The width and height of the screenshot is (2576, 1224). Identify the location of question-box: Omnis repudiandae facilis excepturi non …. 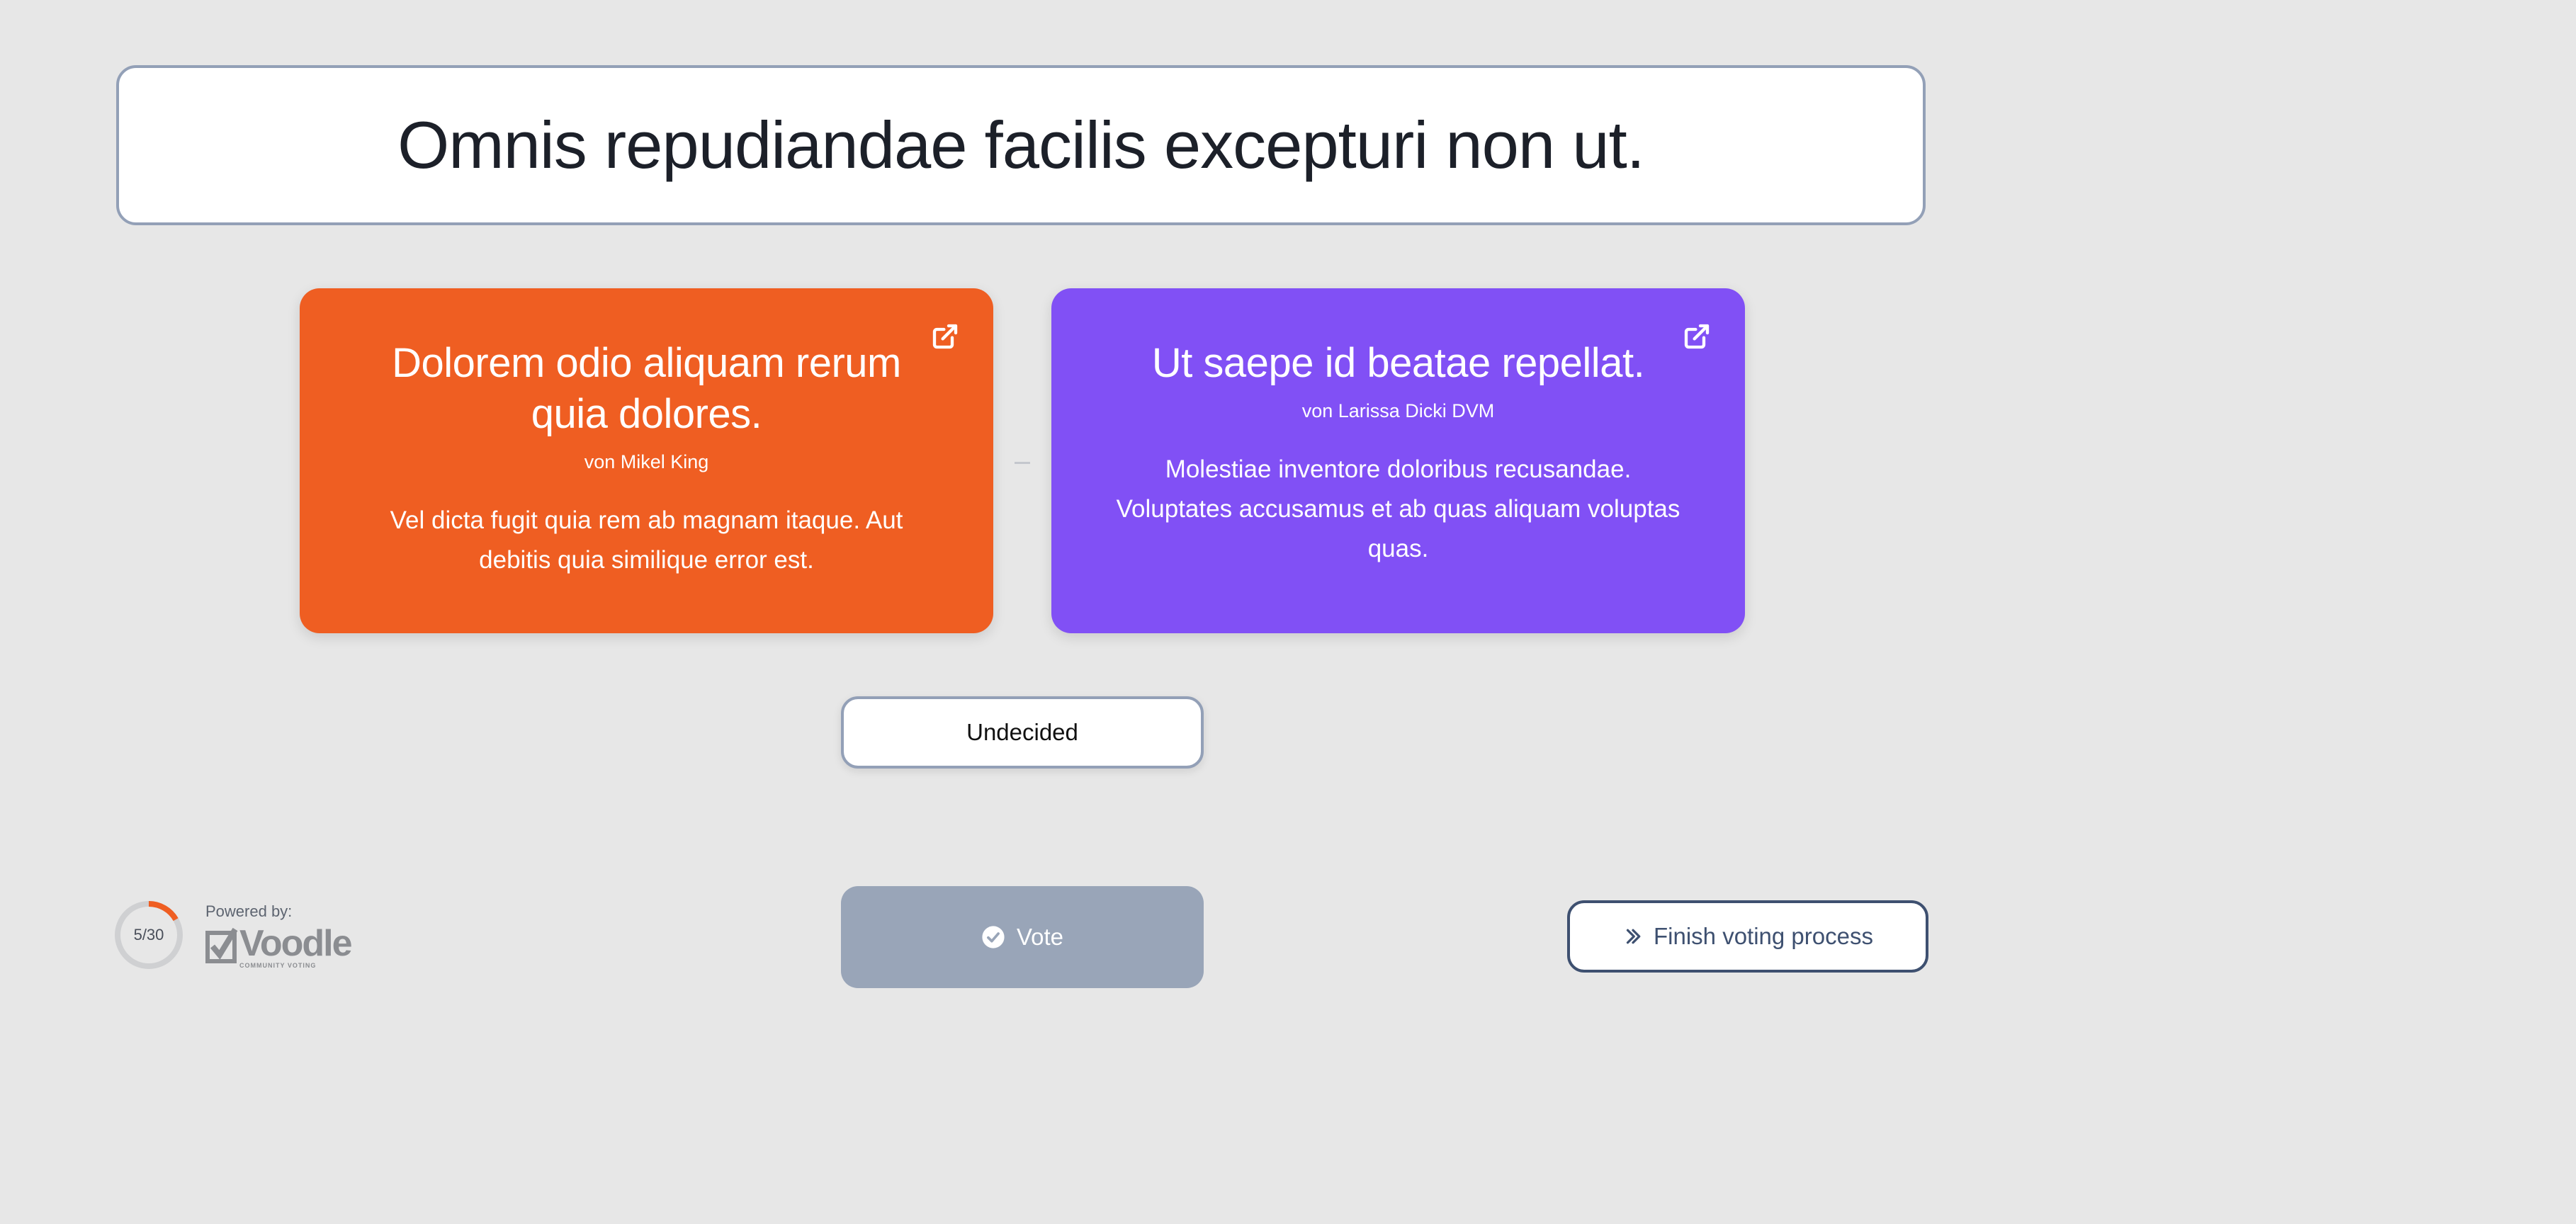
(1021, 145).